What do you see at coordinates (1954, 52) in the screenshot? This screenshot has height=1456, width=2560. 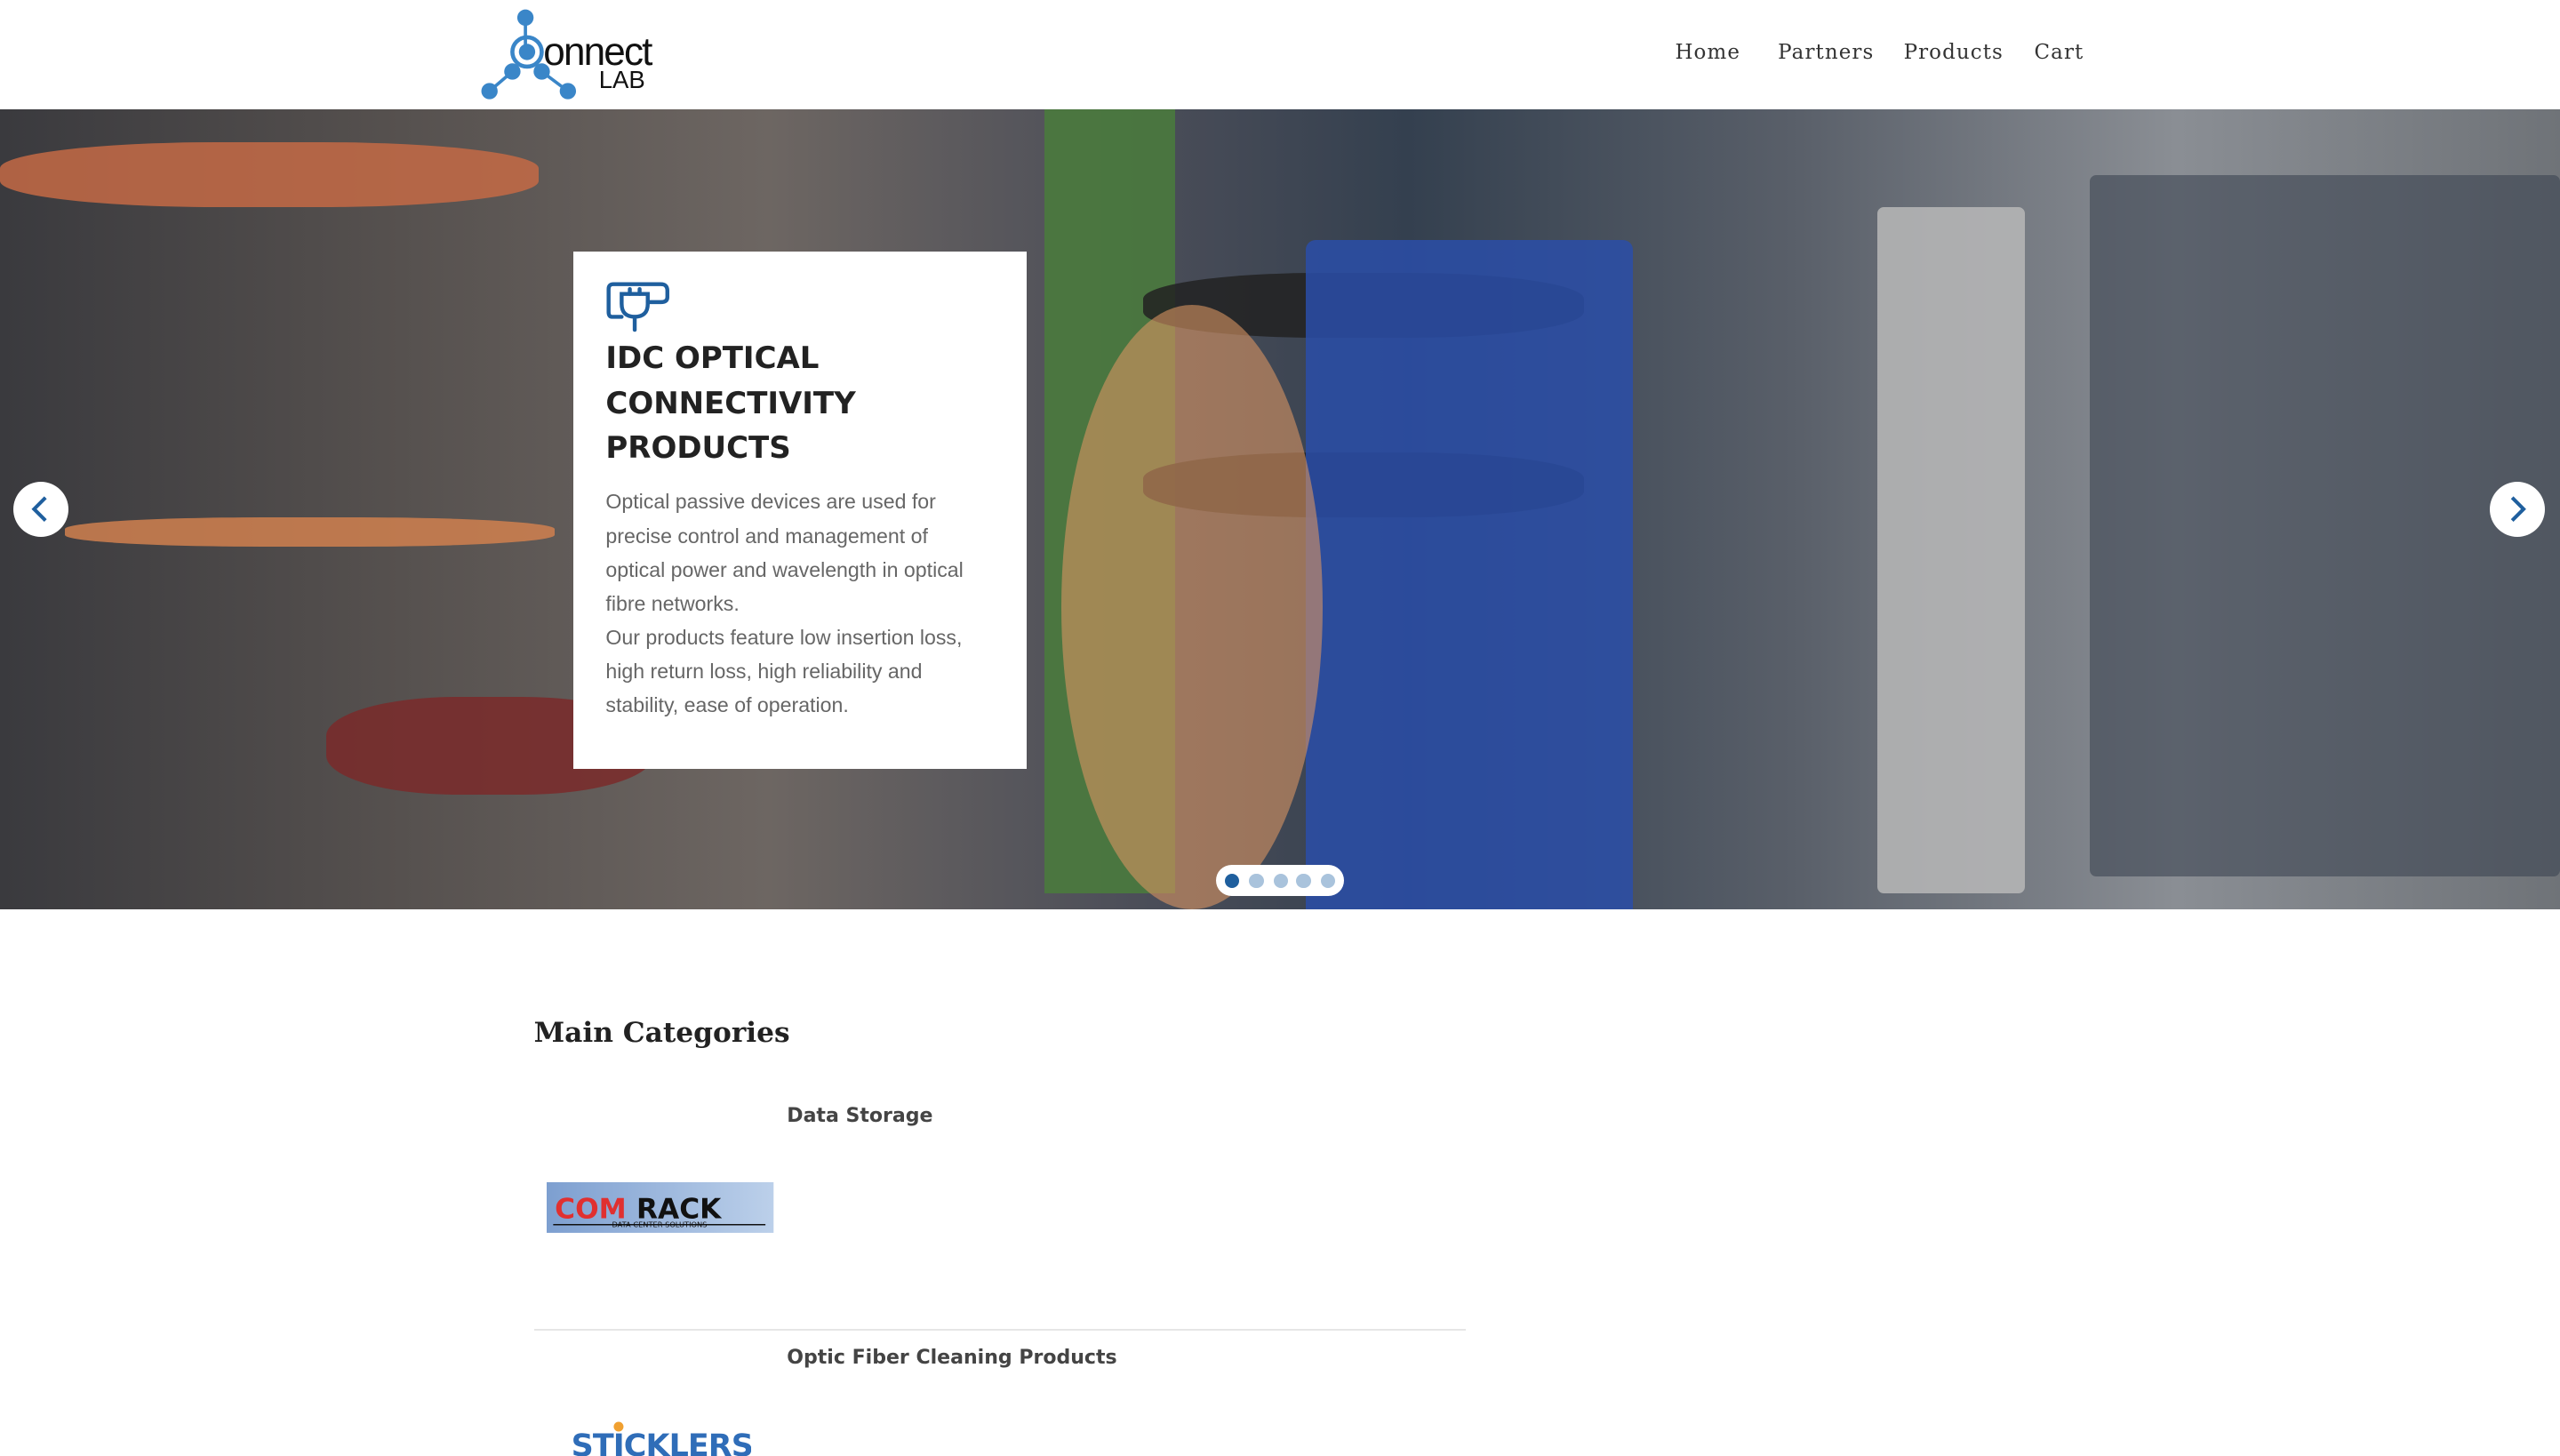 I see `nav-products: Products` at bounding box center [1954, 52].